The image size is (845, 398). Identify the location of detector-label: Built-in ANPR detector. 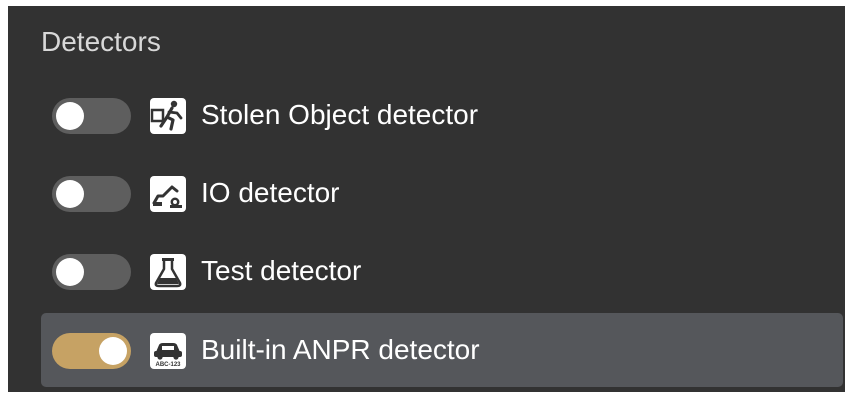
(340, 349).